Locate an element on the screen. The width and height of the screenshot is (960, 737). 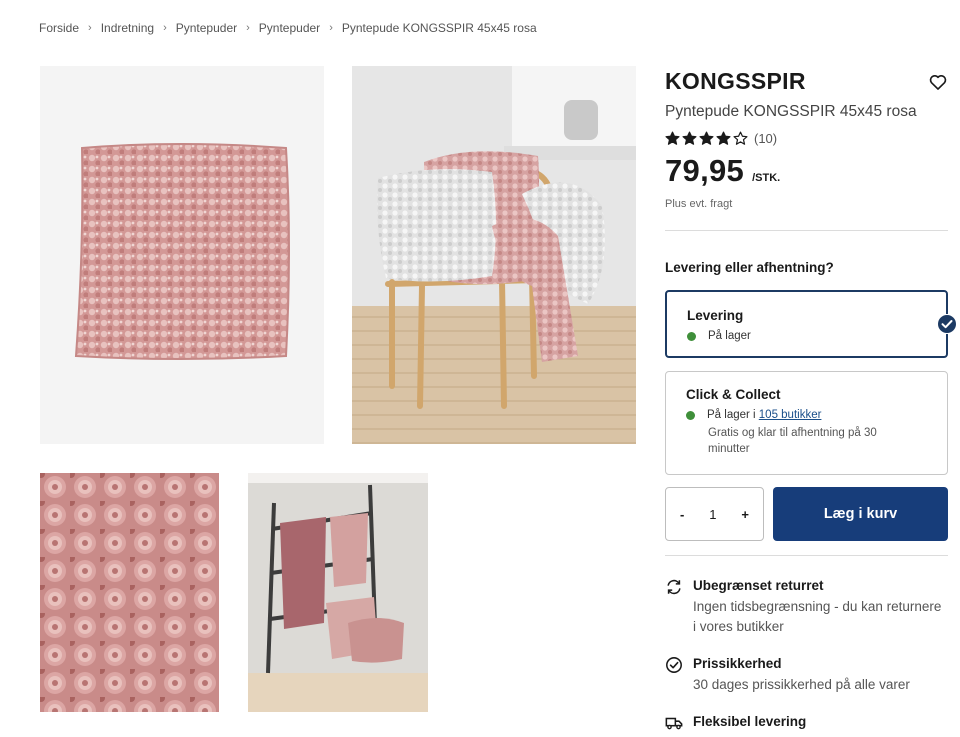
product-subtitle: Pyntepude KONGSSPIR 45x45 rosa is located at coordinates (791, 111).